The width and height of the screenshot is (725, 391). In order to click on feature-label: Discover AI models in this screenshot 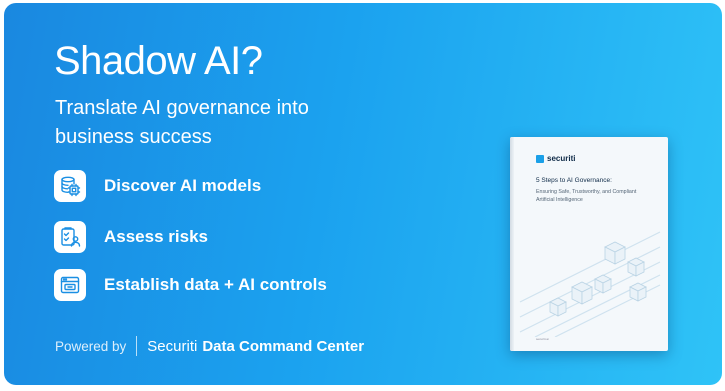, I will do `click(183, 185)`.